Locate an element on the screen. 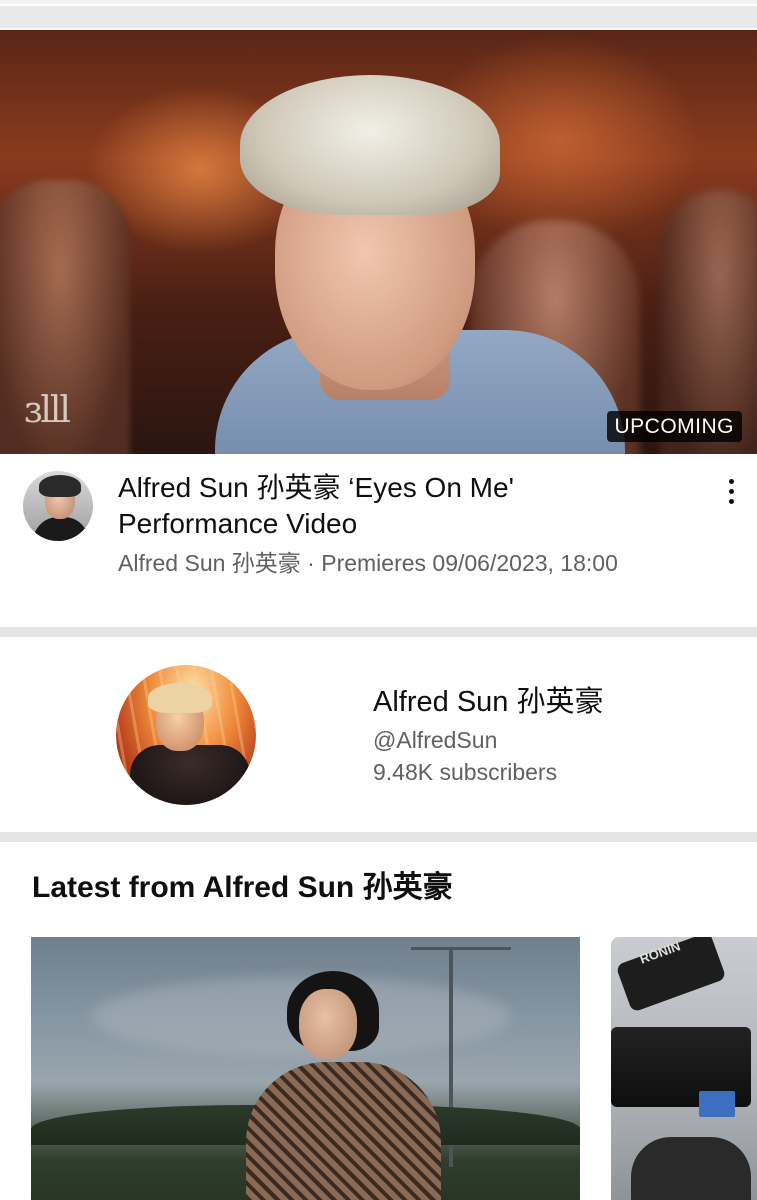 The width and height of the screenshot is (757, 1200). thumbnail-hand is located at coordinates (691, 1168).